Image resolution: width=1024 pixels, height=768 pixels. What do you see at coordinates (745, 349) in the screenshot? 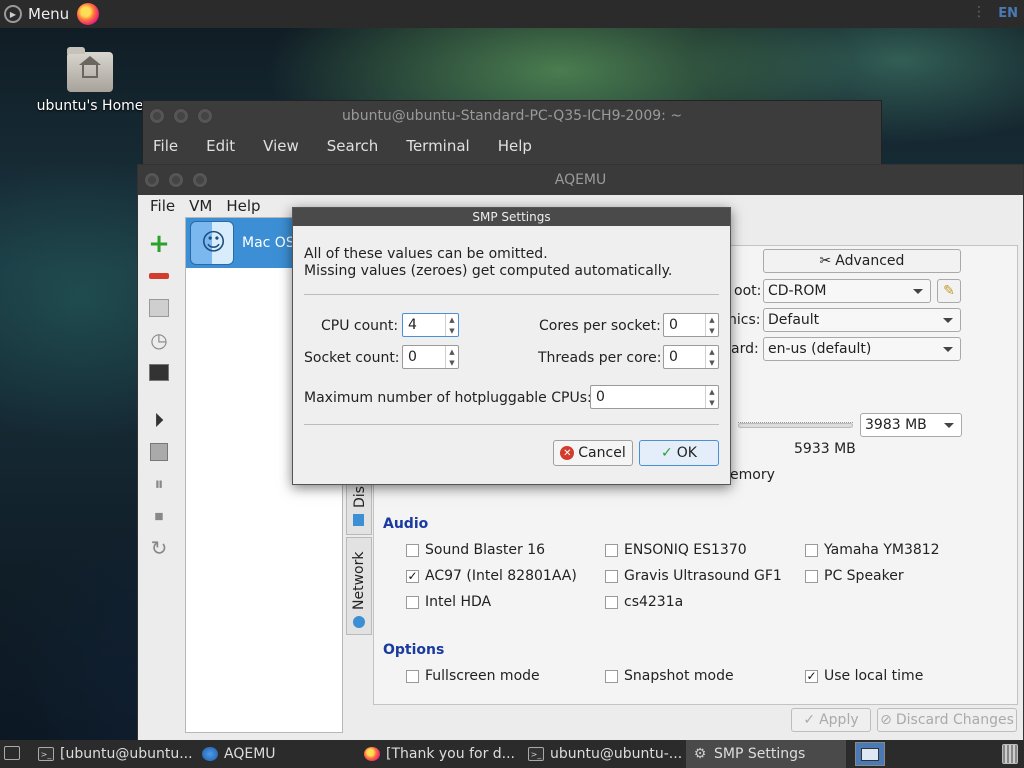
I see `keyboard-label: ard:` at bounding box center [745, 349].